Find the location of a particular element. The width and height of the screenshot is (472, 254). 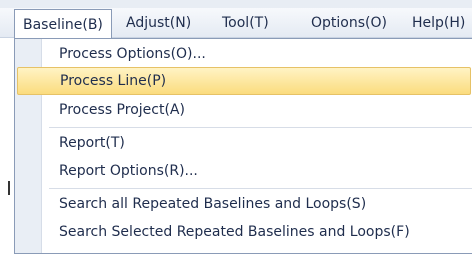

menu-adjust: Adjust(N) is located at coordinates (158, 23).